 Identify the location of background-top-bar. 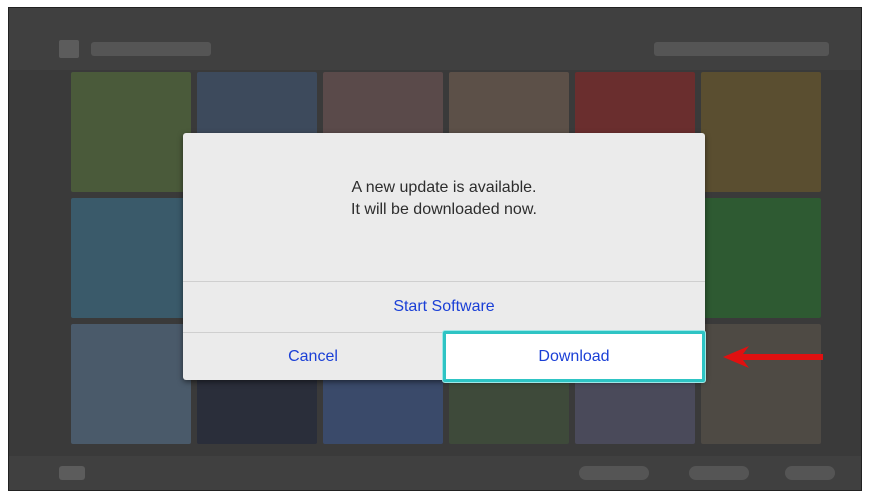
(435, 39).